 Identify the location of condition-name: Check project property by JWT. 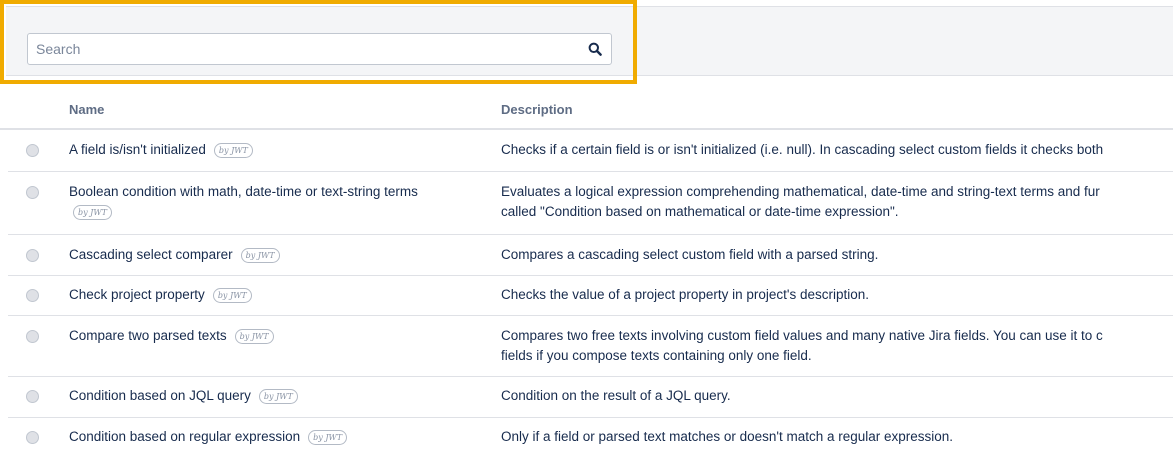
(274, 295).